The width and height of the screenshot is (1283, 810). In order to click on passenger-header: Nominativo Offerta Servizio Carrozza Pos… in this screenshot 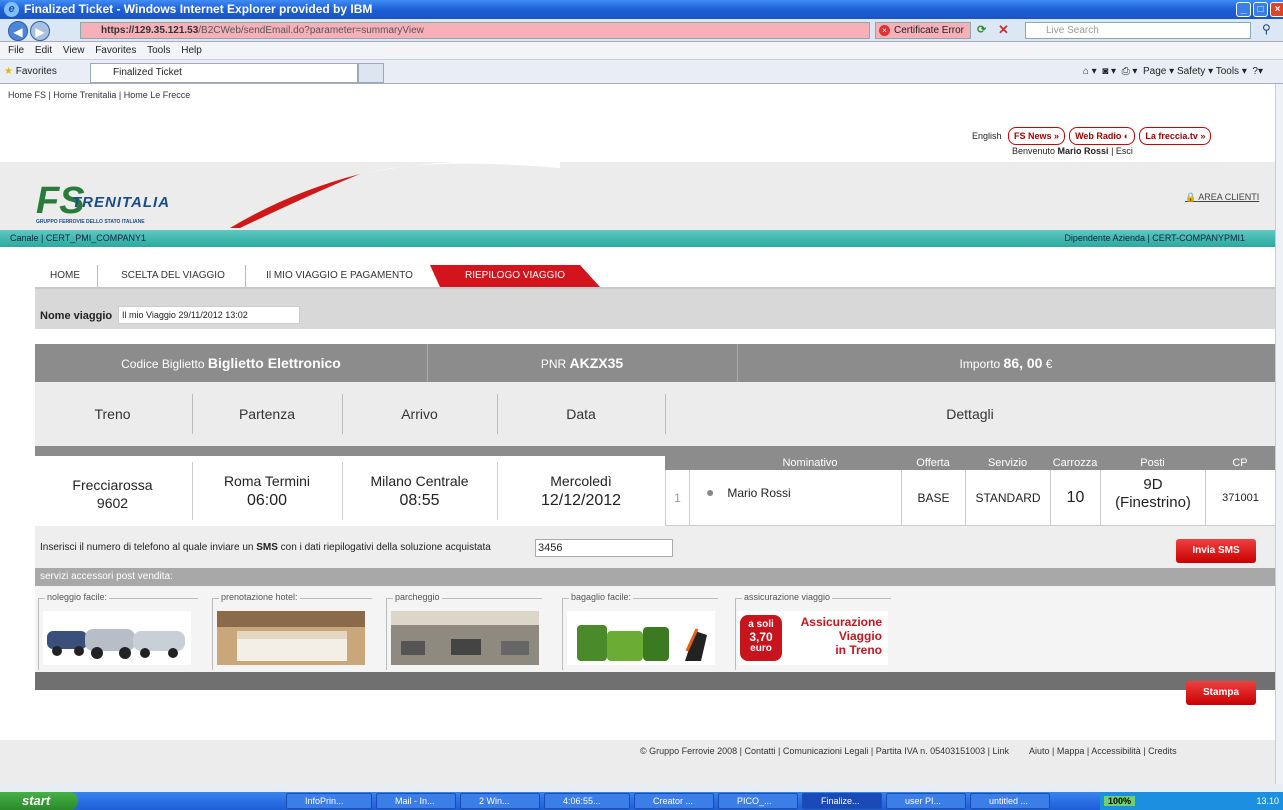, I will do `click(970, 463)`.